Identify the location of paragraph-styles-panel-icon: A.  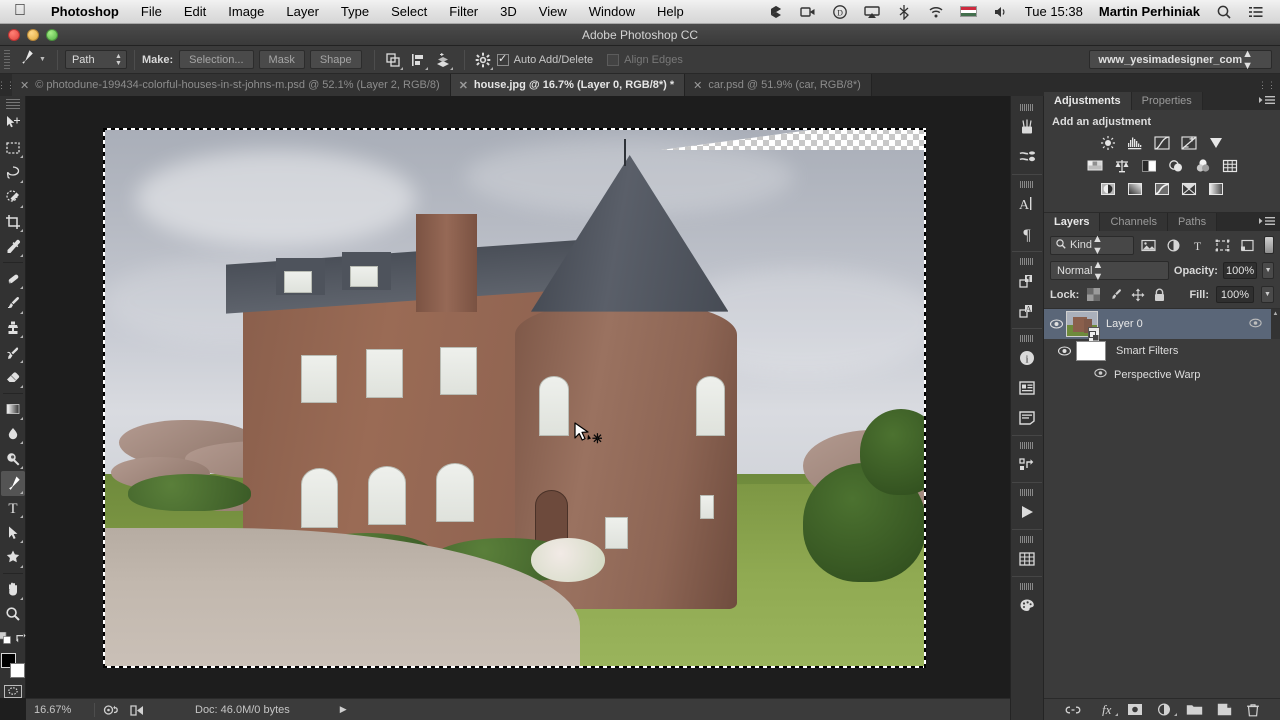
(1027, 311).